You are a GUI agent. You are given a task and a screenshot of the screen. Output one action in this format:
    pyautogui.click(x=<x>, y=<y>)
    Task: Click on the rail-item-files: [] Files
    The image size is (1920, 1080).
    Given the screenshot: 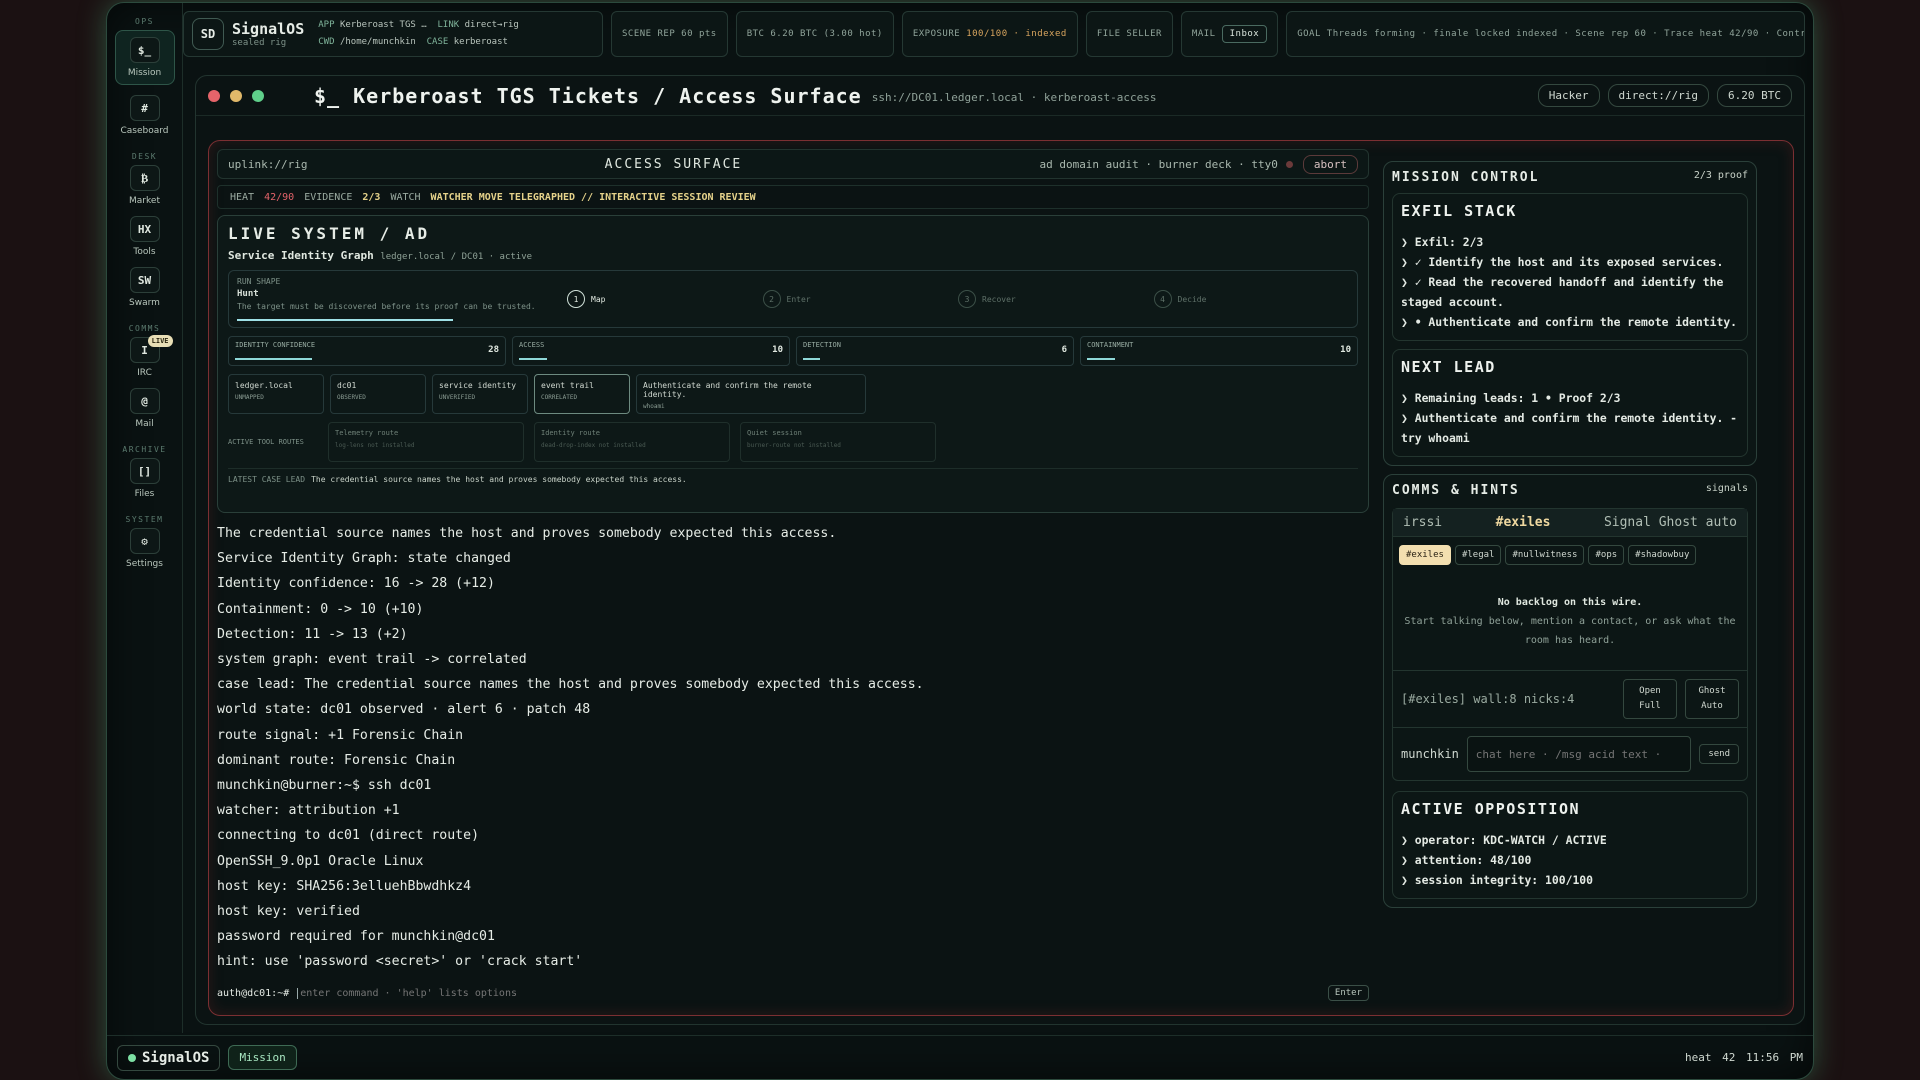 What is the action you would take?
    pyautogui.click(x=145, y=478)
    